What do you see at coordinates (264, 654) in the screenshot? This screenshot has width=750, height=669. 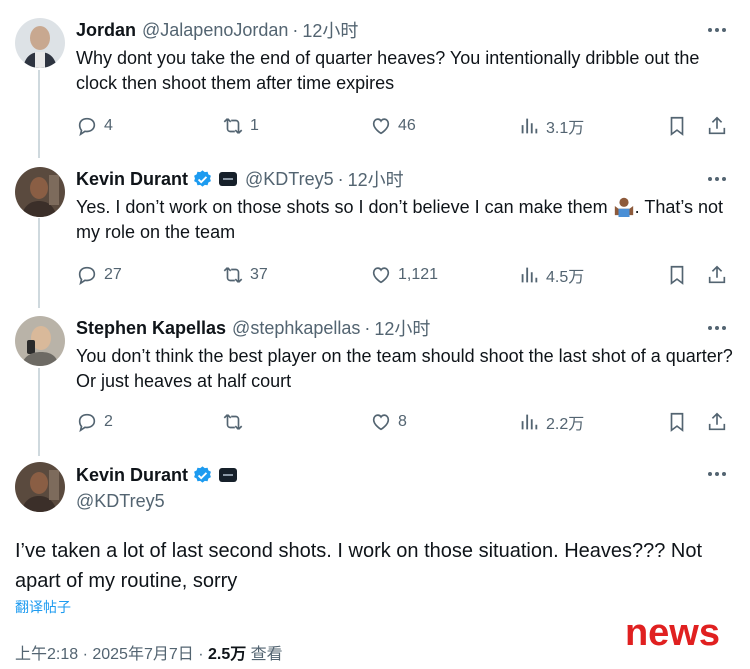 I see `views-label: 查看` at bounding box center [264, 654].